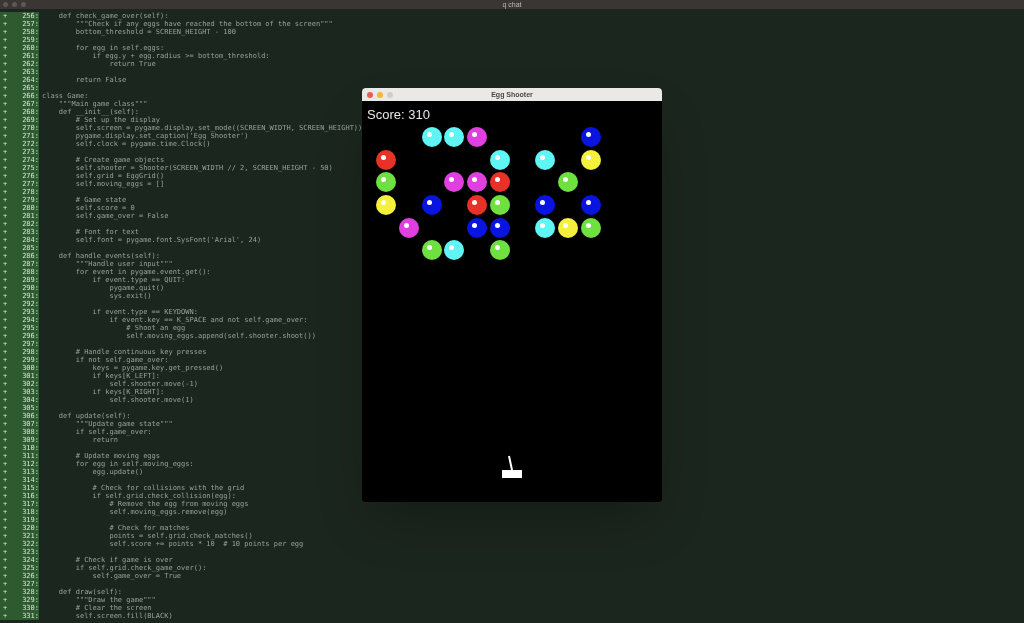 Image resolution: width=1024 pixels, height=623 pixels. What do you see at coordinates (512, 466) in the screenshot?
I see `shooter-drawing` at bounding box center [512, 466].